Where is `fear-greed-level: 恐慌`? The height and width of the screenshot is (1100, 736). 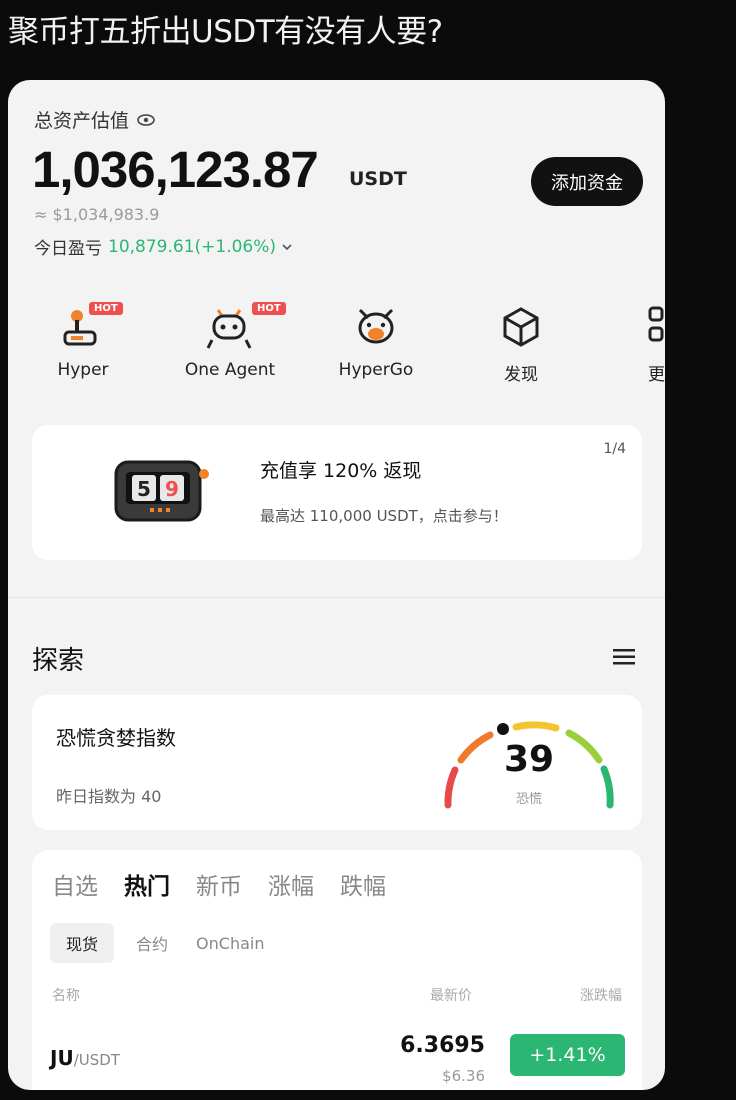 fear-greed-level: 恐慌 is located at coordinates (528, 799).